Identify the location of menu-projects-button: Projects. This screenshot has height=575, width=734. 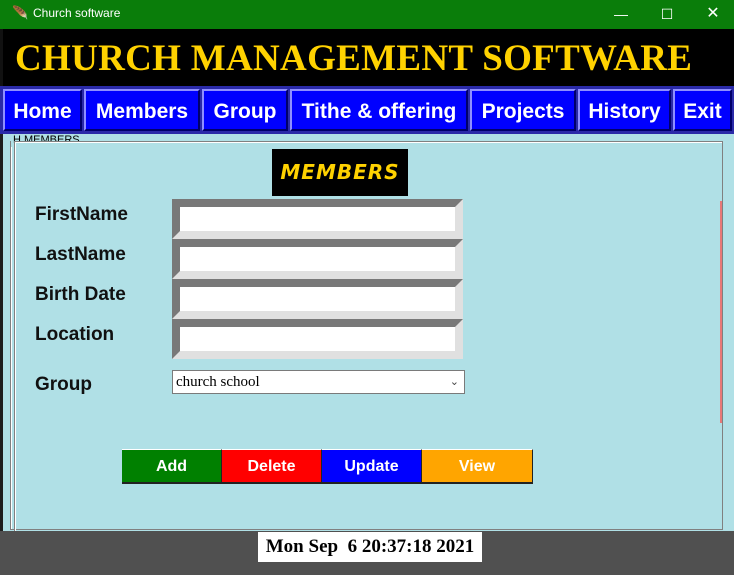
(523, 110).